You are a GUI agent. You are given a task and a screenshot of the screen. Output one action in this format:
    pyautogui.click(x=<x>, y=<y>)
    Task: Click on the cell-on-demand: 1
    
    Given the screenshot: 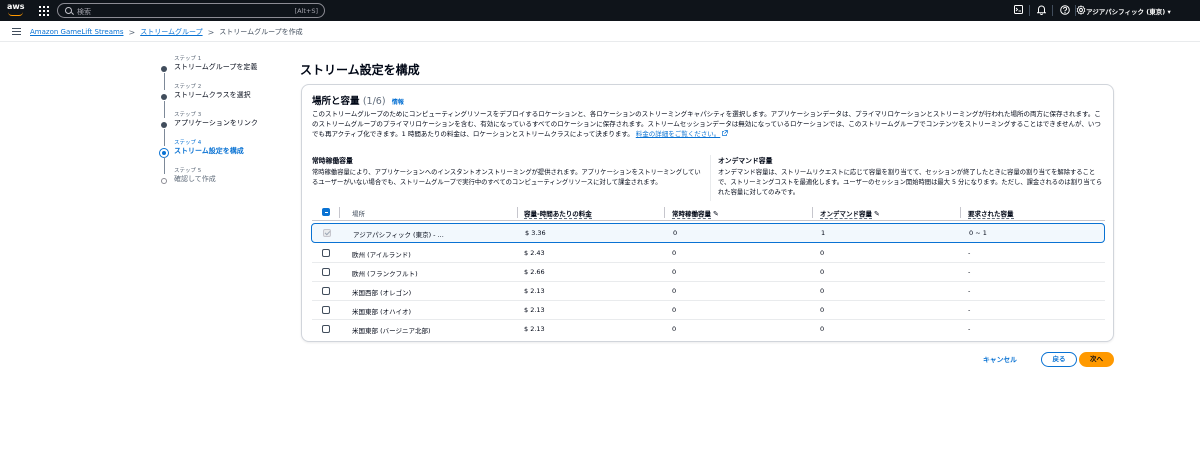 What is the action you would take?
    pyautogui.click(x=823, y=233)
    